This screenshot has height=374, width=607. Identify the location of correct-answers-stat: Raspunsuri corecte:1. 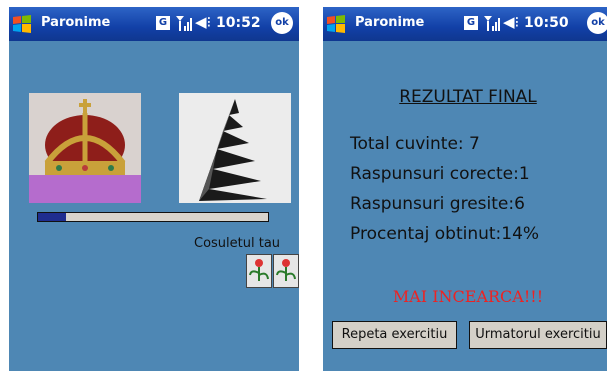
(440, 174).